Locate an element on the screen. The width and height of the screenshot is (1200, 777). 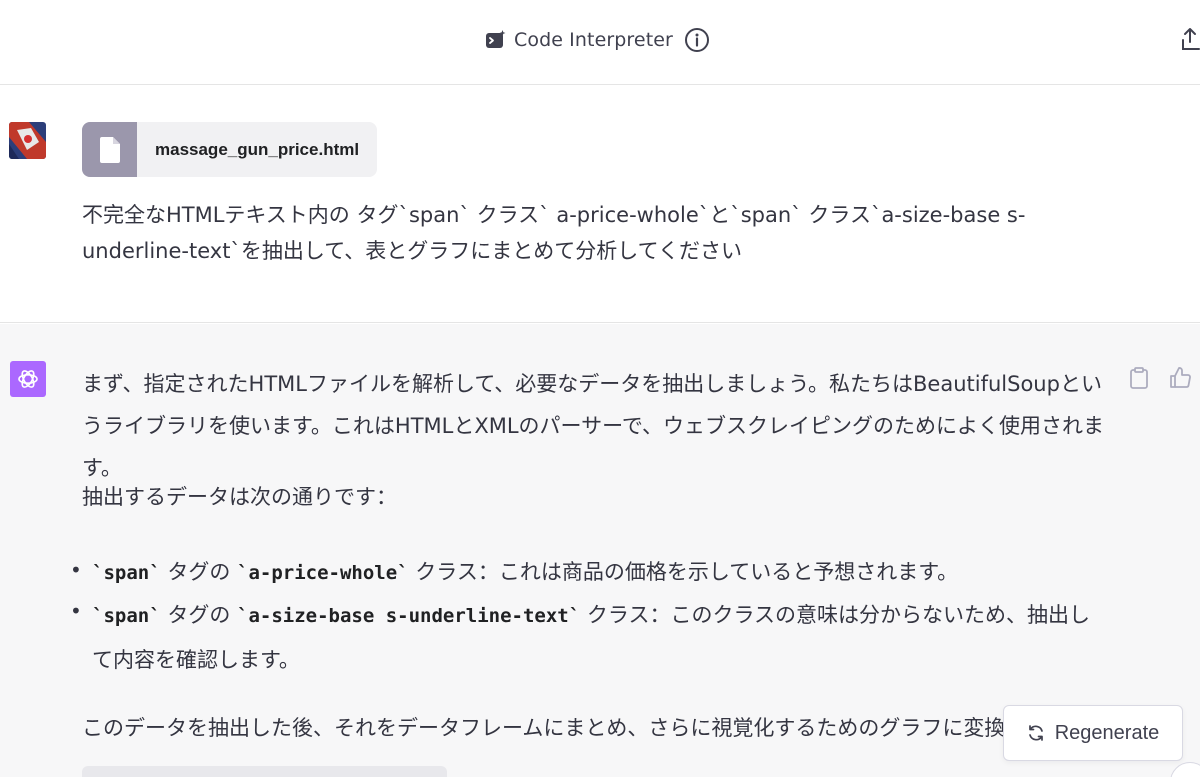
model-label: Code Interpreter is located at coordinates (593, 40).